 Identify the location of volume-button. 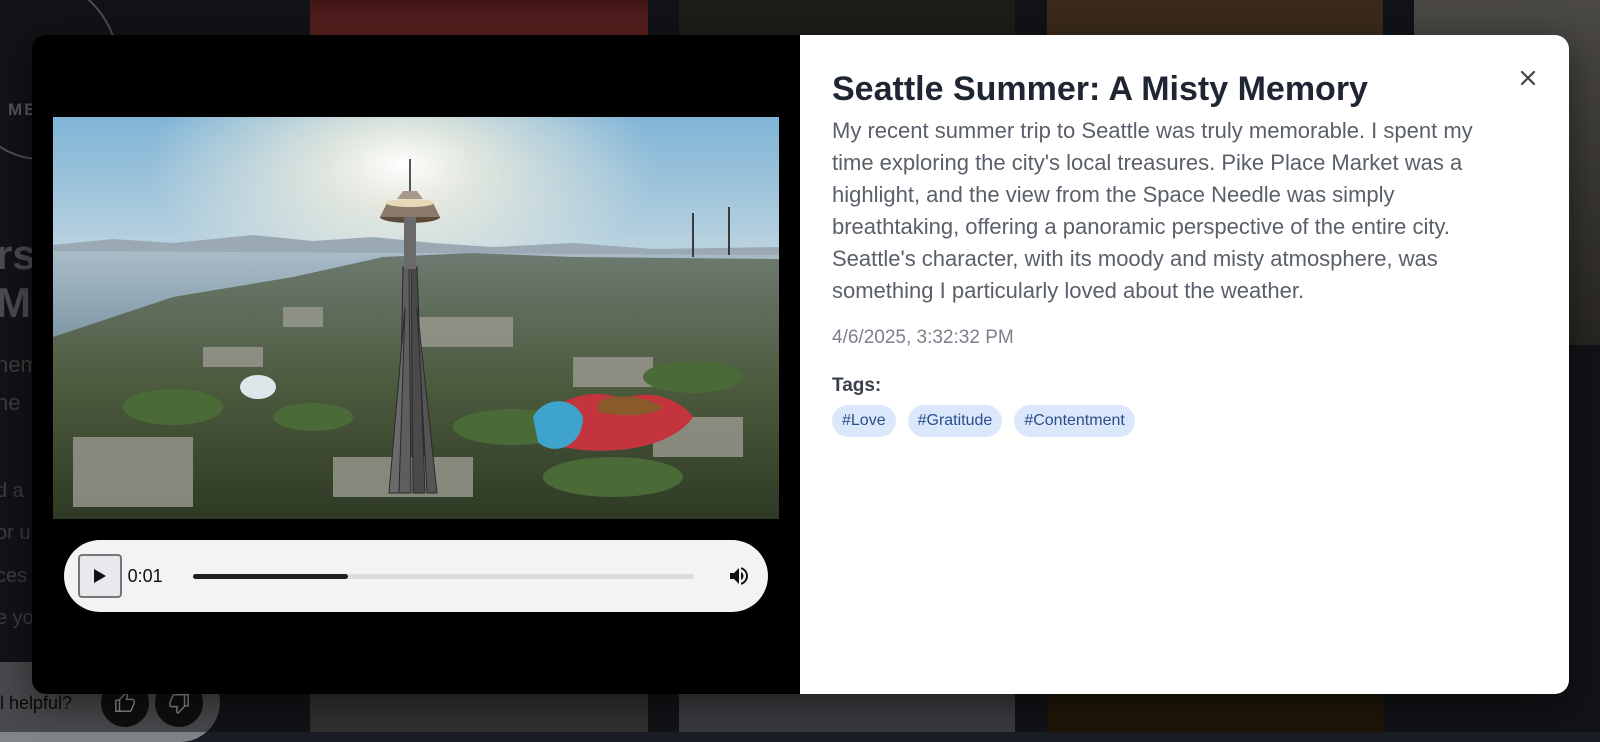
(739, 576).